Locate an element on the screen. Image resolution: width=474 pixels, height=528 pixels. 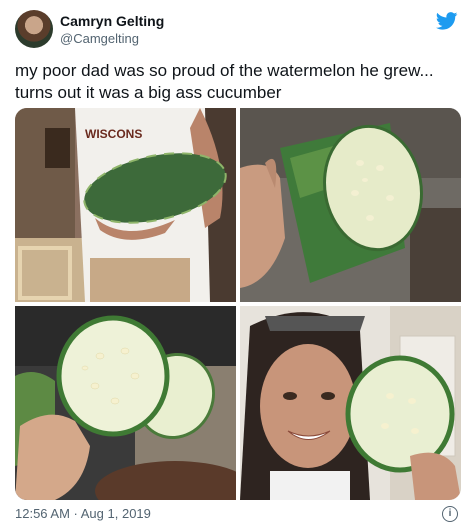
author-name: Camryn Gelting is located at coordinates (112, 21).